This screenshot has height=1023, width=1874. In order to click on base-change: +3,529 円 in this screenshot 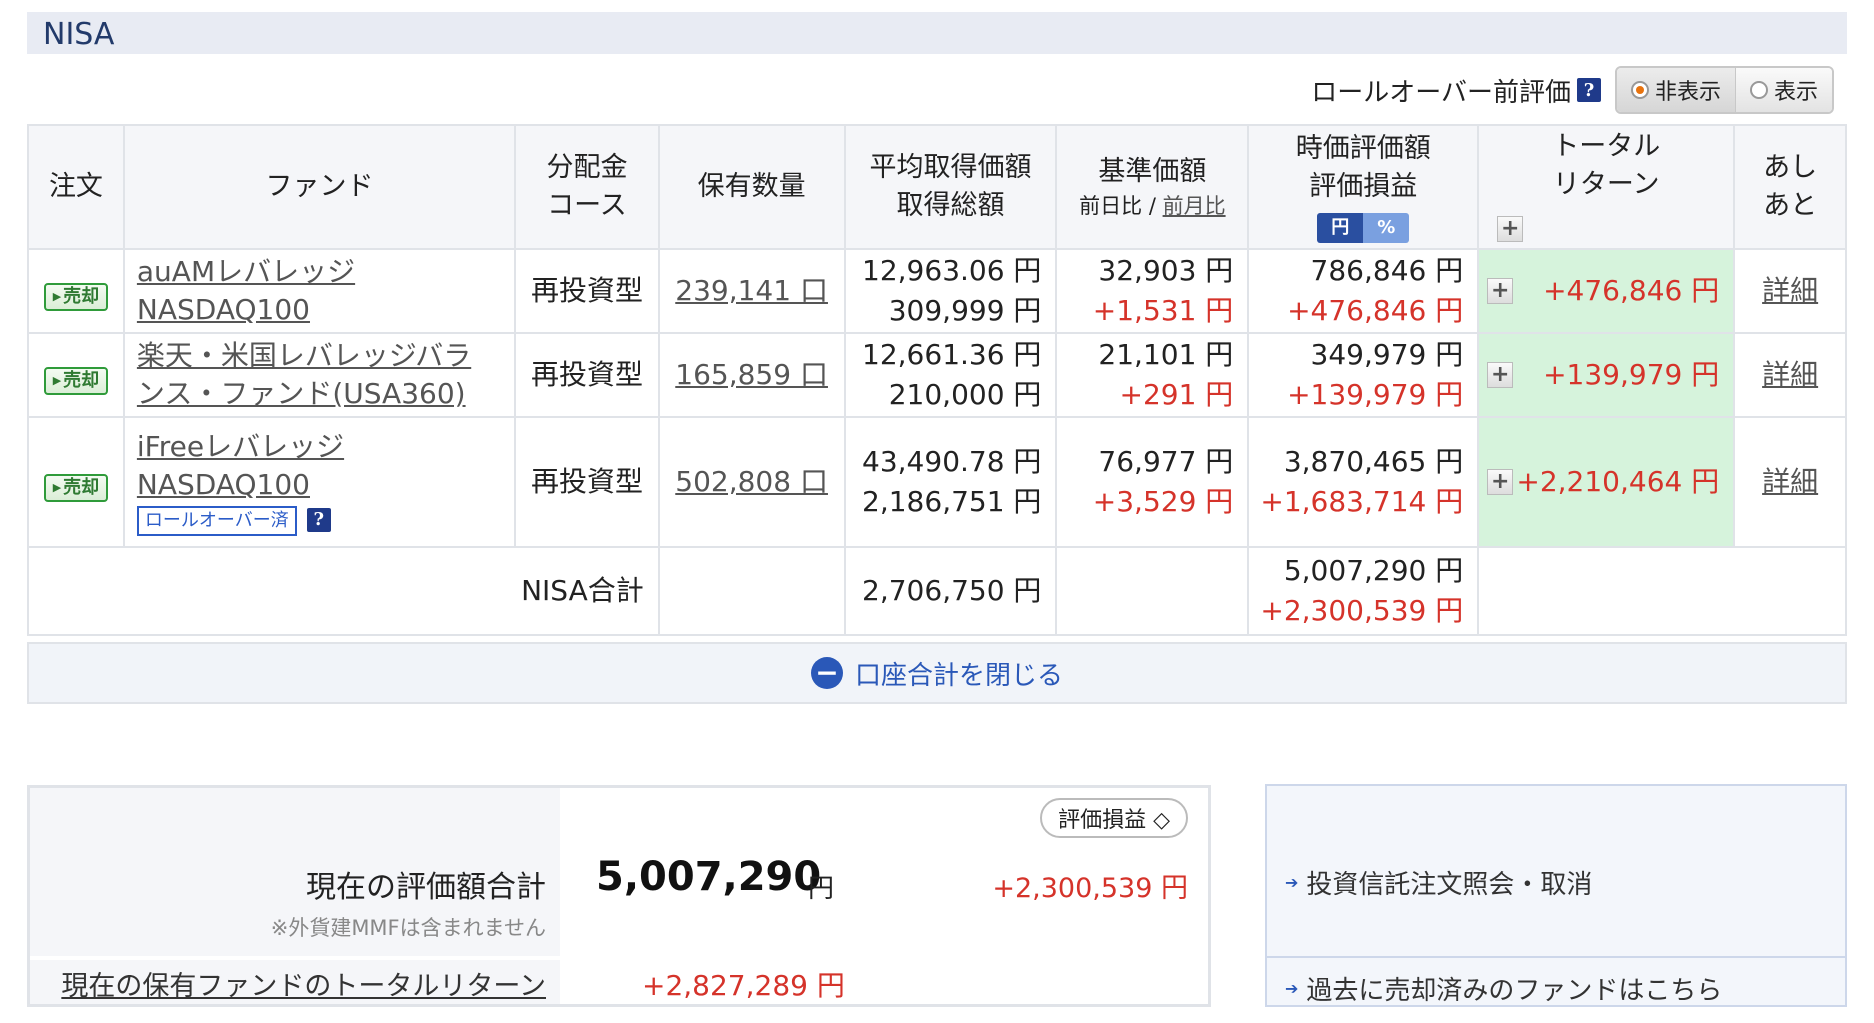, I will do `click(1163, 501)`.